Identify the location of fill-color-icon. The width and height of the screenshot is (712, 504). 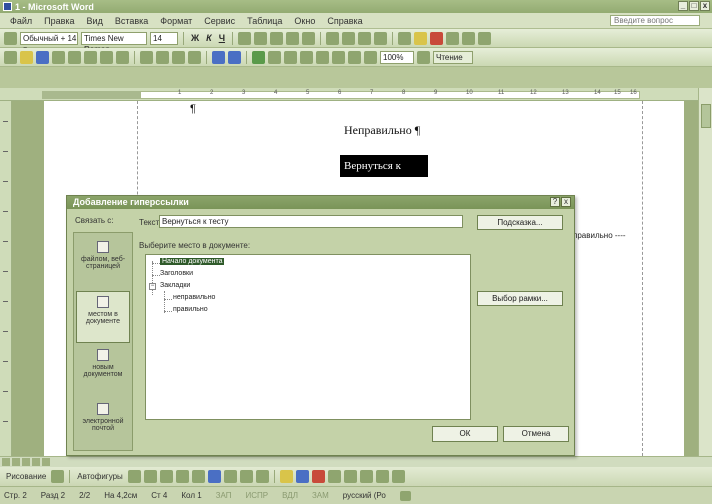
(286, 476).